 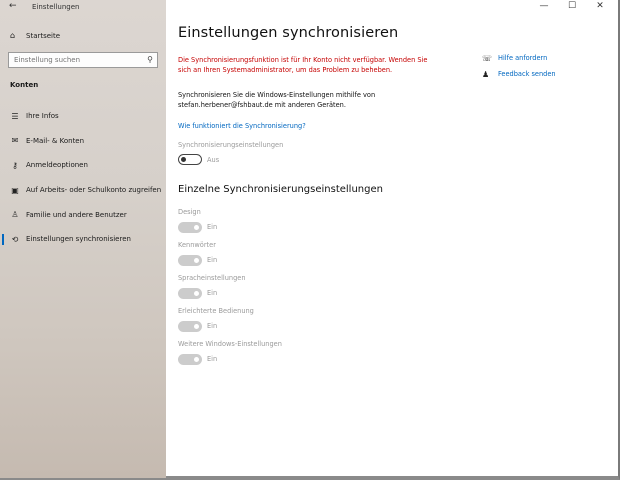 I want to click on other-windows-state: Ein, so click(x=212, y=359).